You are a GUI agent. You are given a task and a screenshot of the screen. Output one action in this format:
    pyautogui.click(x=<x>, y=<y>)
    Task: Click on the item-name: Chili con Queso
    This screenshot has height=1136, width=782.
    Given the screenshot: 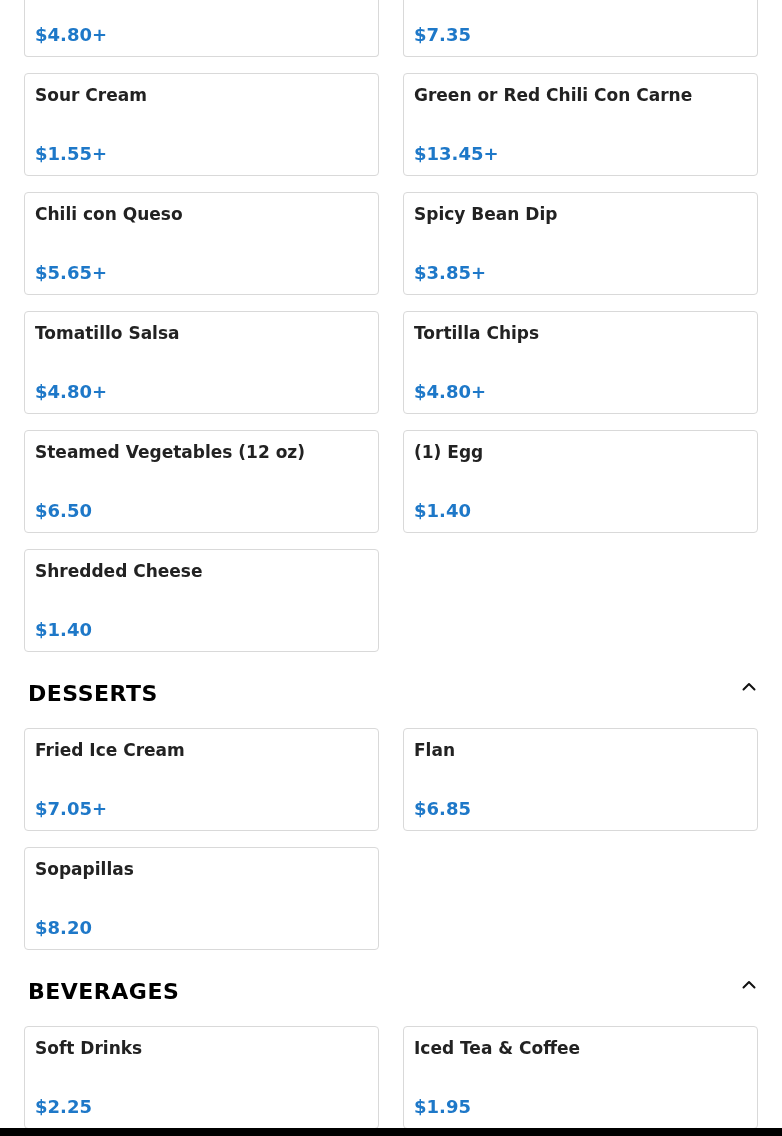 What is the action you would take?
    pyautogui.click(x=109, y=214)
    